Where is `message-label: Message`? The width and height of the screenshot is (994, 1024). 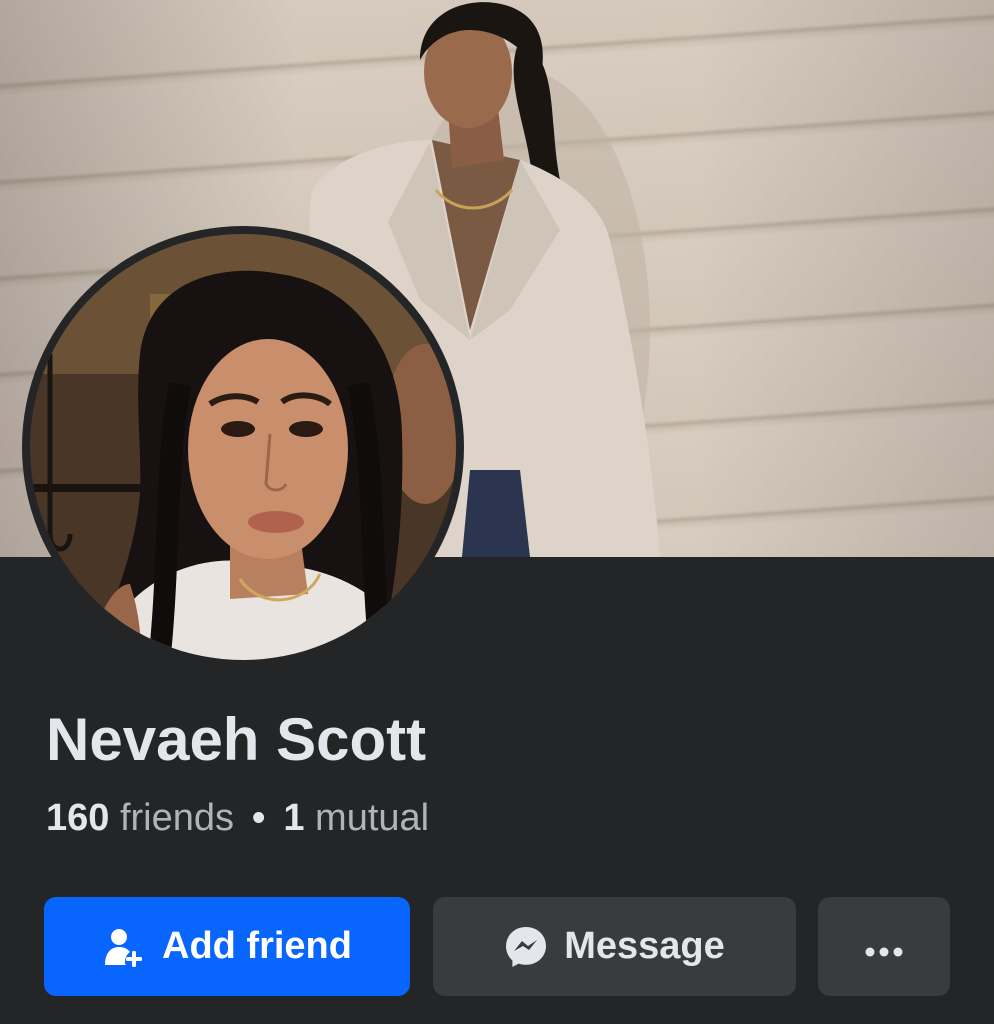 message-label: Message is located at coordinates (644, 946).